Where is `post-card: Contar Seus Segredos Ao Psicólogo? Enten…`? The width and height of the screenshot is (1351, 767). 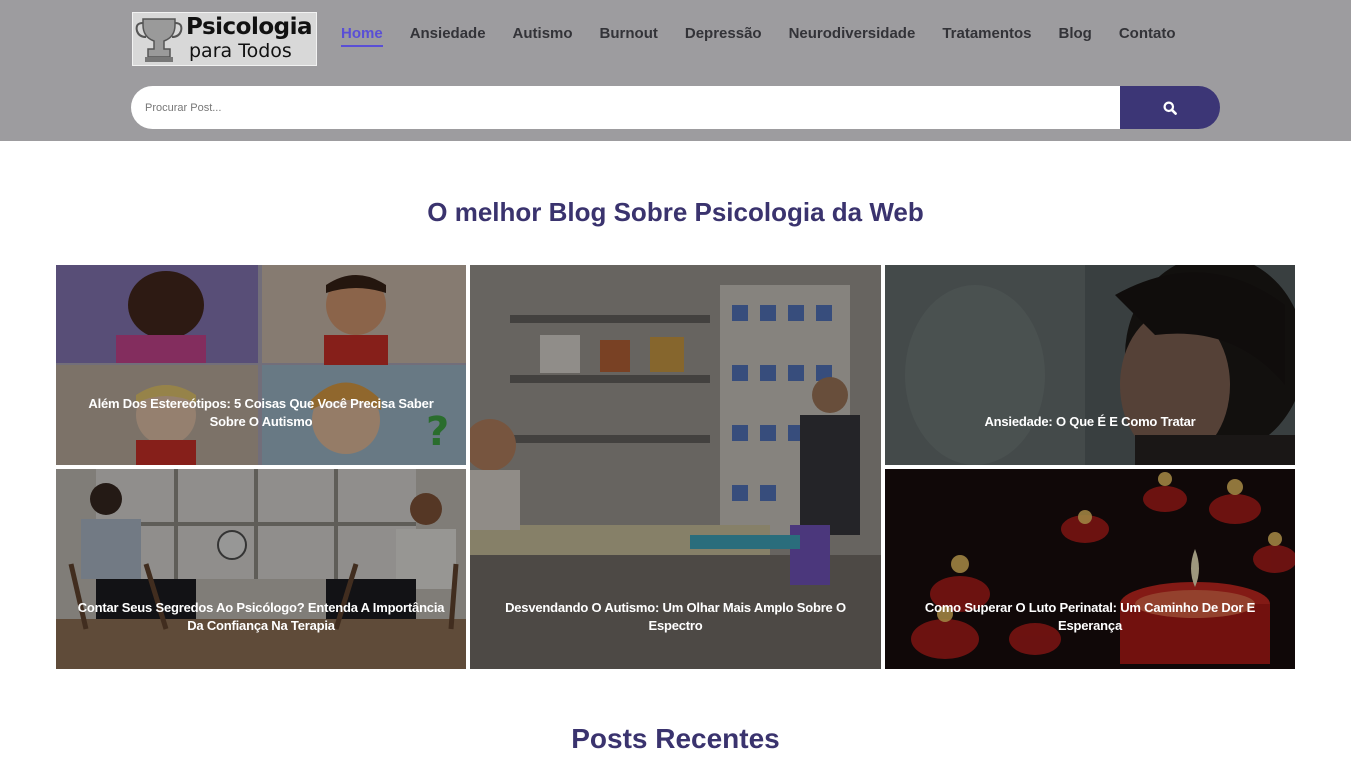 post-card: Contar Seus Segredos Ao Psicólogo? Enten… is located at coordinates (261, 569).